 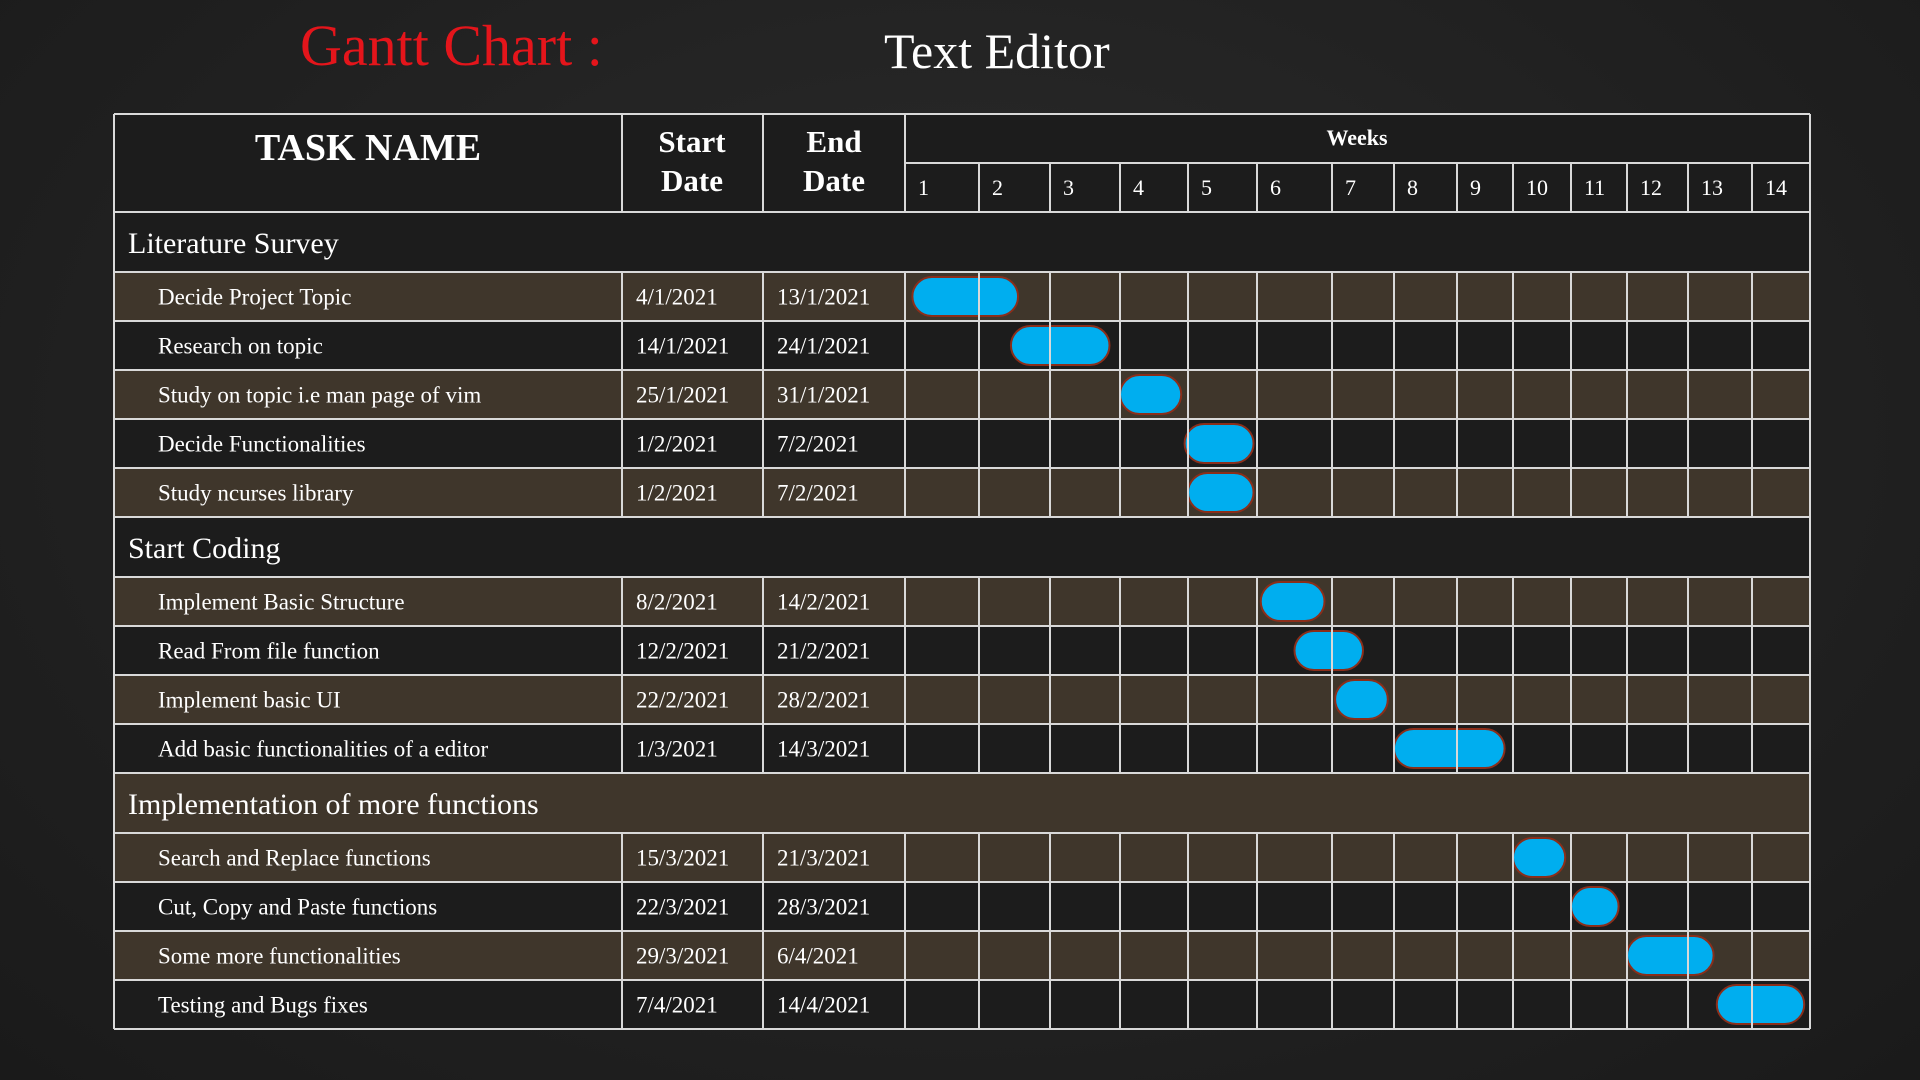 I want to click on task-end-date: 21/2/2021, so click(x=823, y=651).